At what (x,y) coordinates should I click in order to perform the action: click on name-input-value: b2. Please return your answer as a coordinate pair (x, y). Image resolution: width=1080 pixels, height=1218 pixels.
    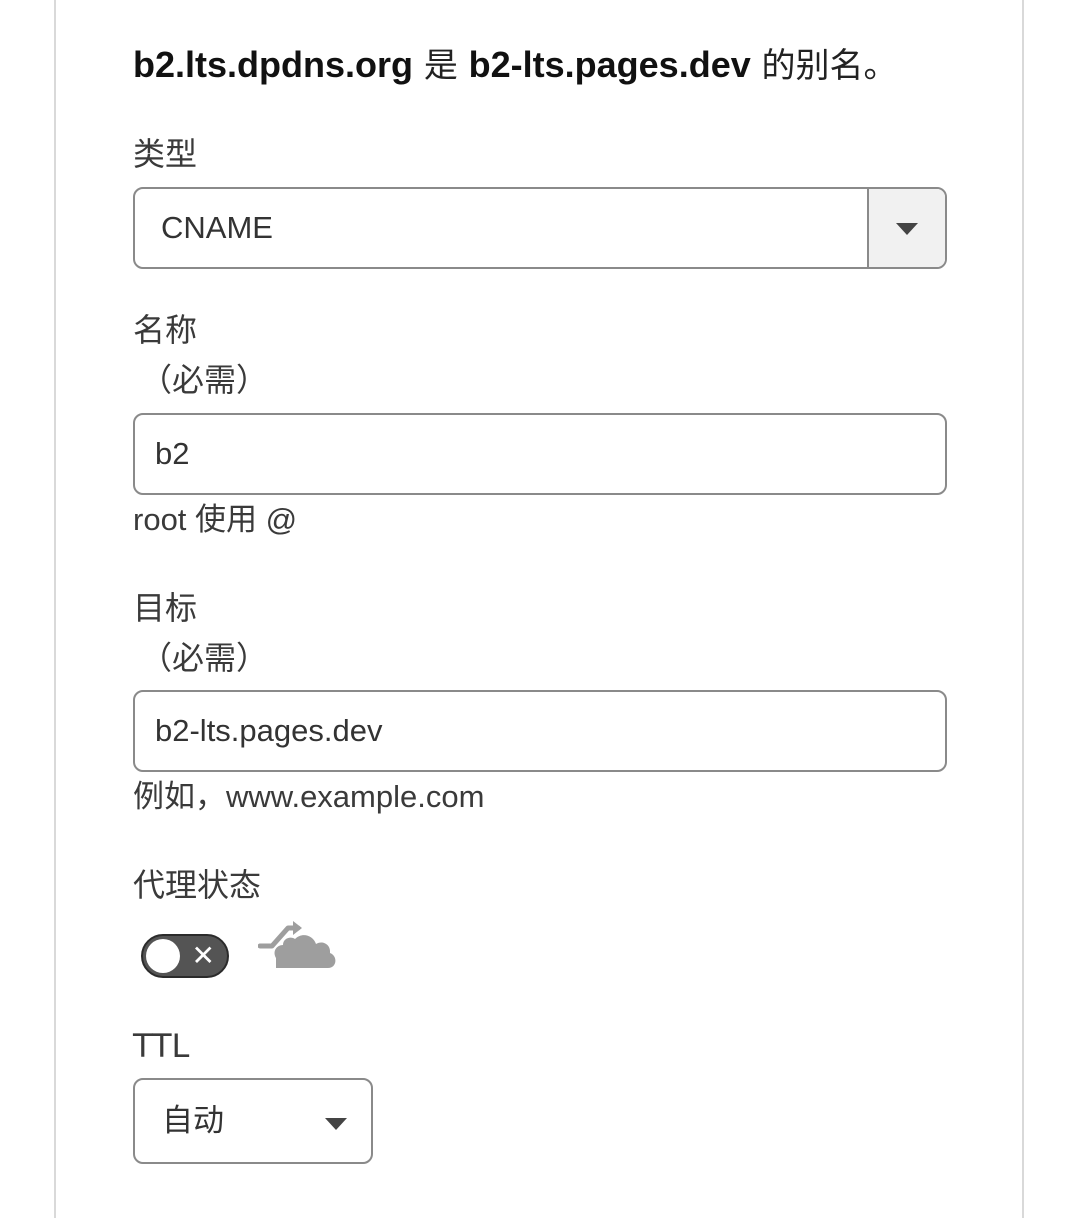
    Looking at the image, I should click on (172, 453).